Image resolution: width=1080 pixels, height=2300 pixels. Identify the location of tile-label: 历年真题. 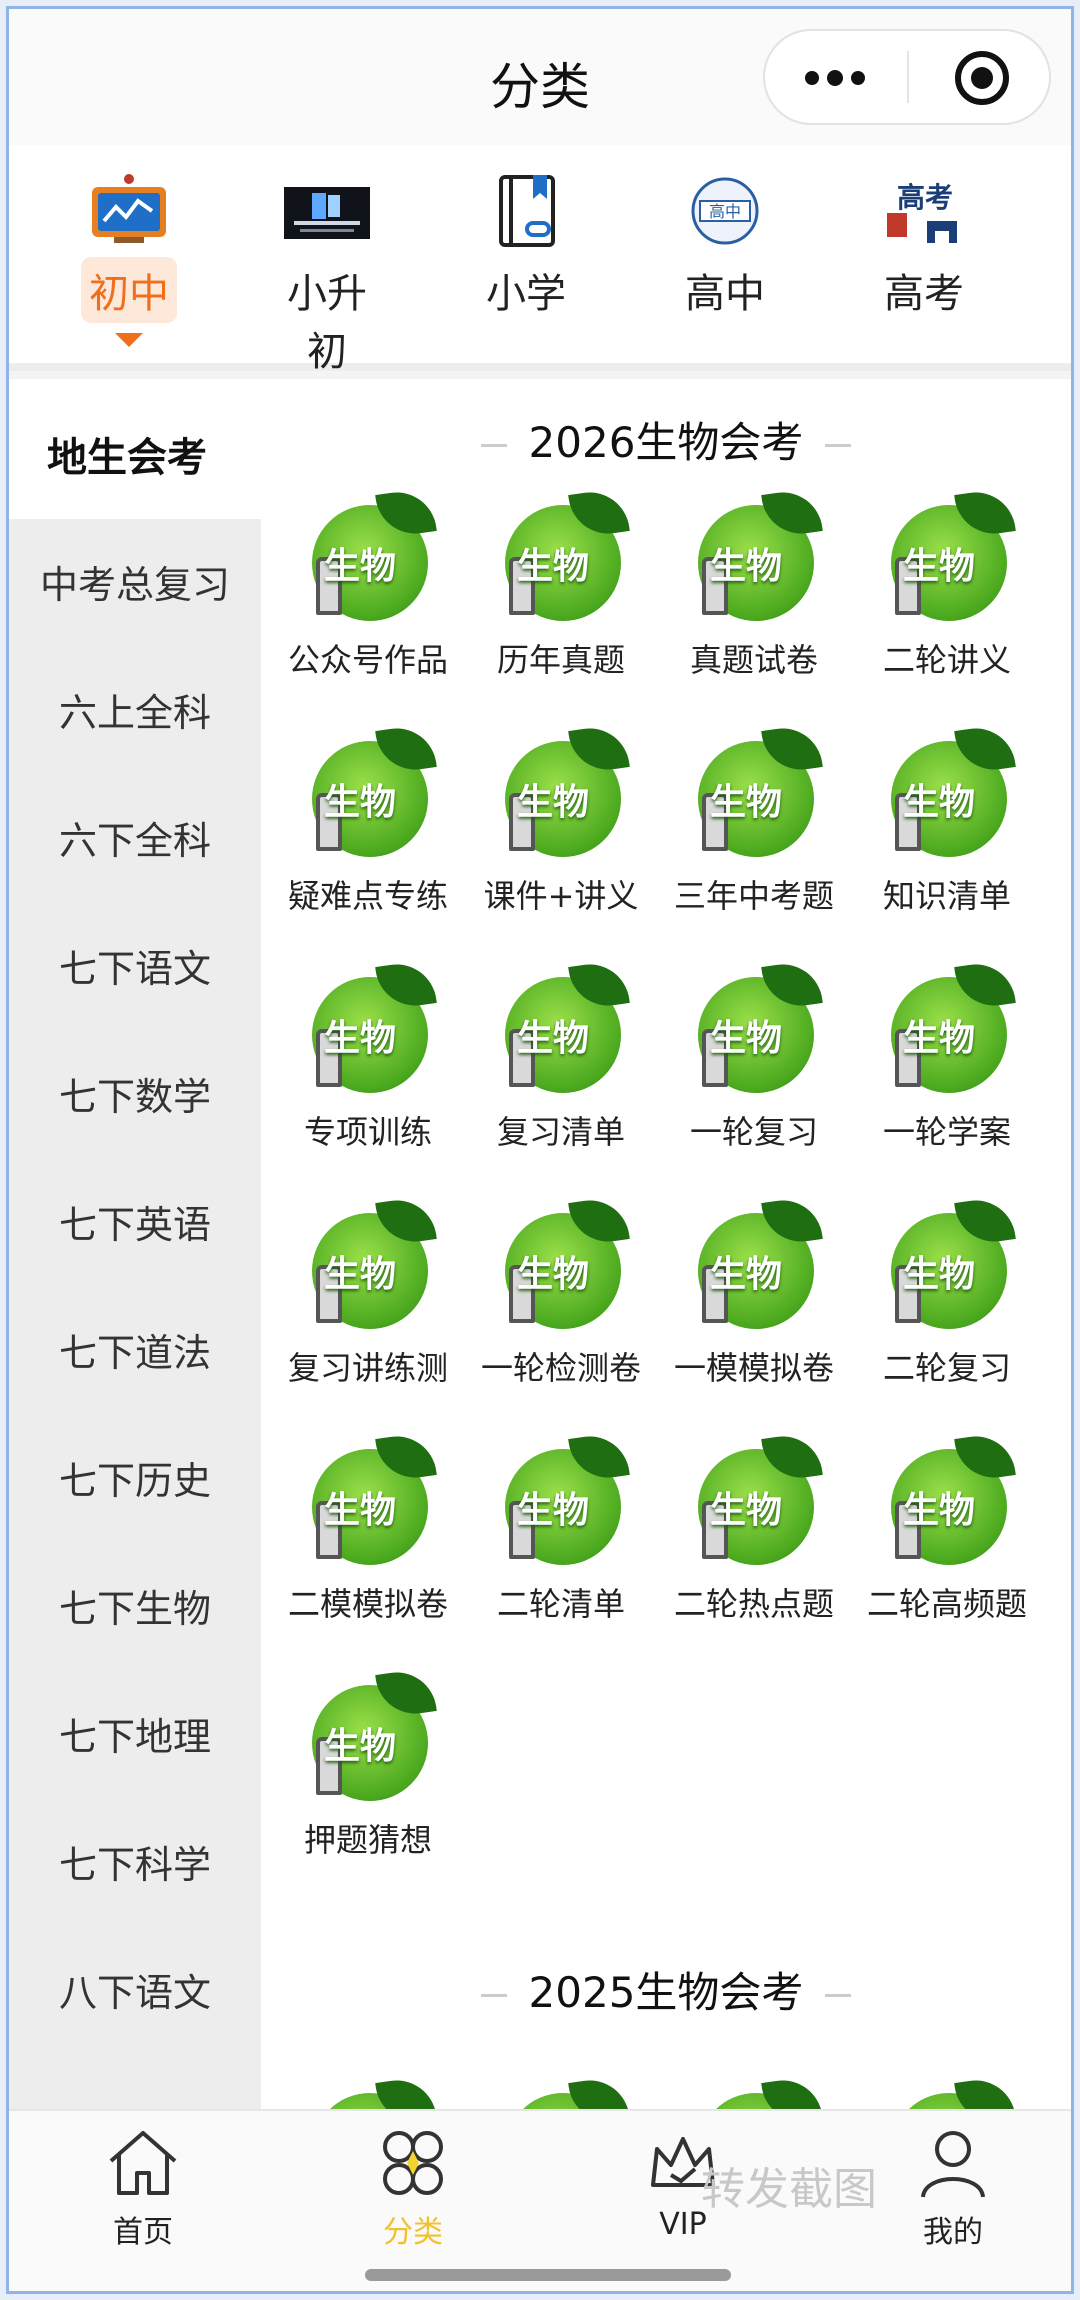
(560, 660).